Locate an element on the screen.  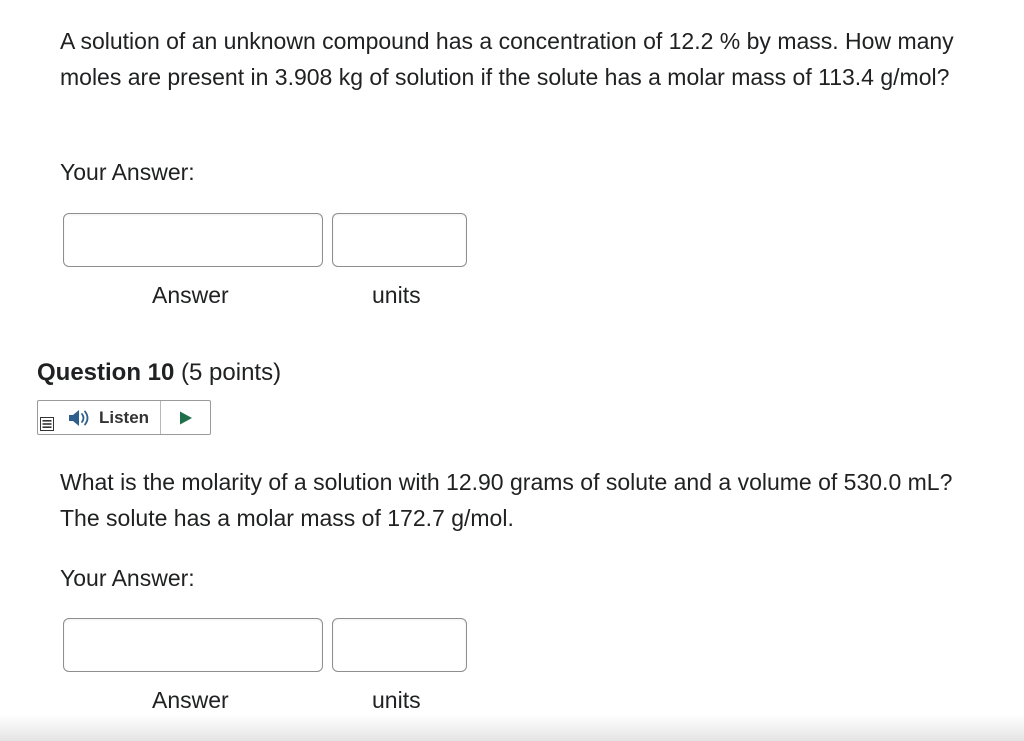
menu-icon is located at coordinates (47, 424).